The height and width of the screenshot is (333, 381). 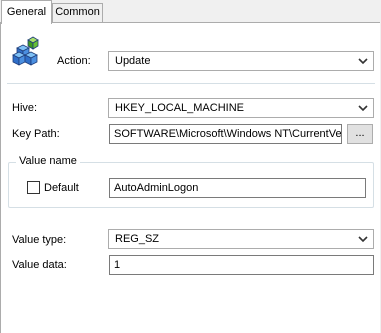 What do you see at coordinates (190, 12) in the screenshot?
I see `tab-strip: General Common` at bounding box center [190, 12].